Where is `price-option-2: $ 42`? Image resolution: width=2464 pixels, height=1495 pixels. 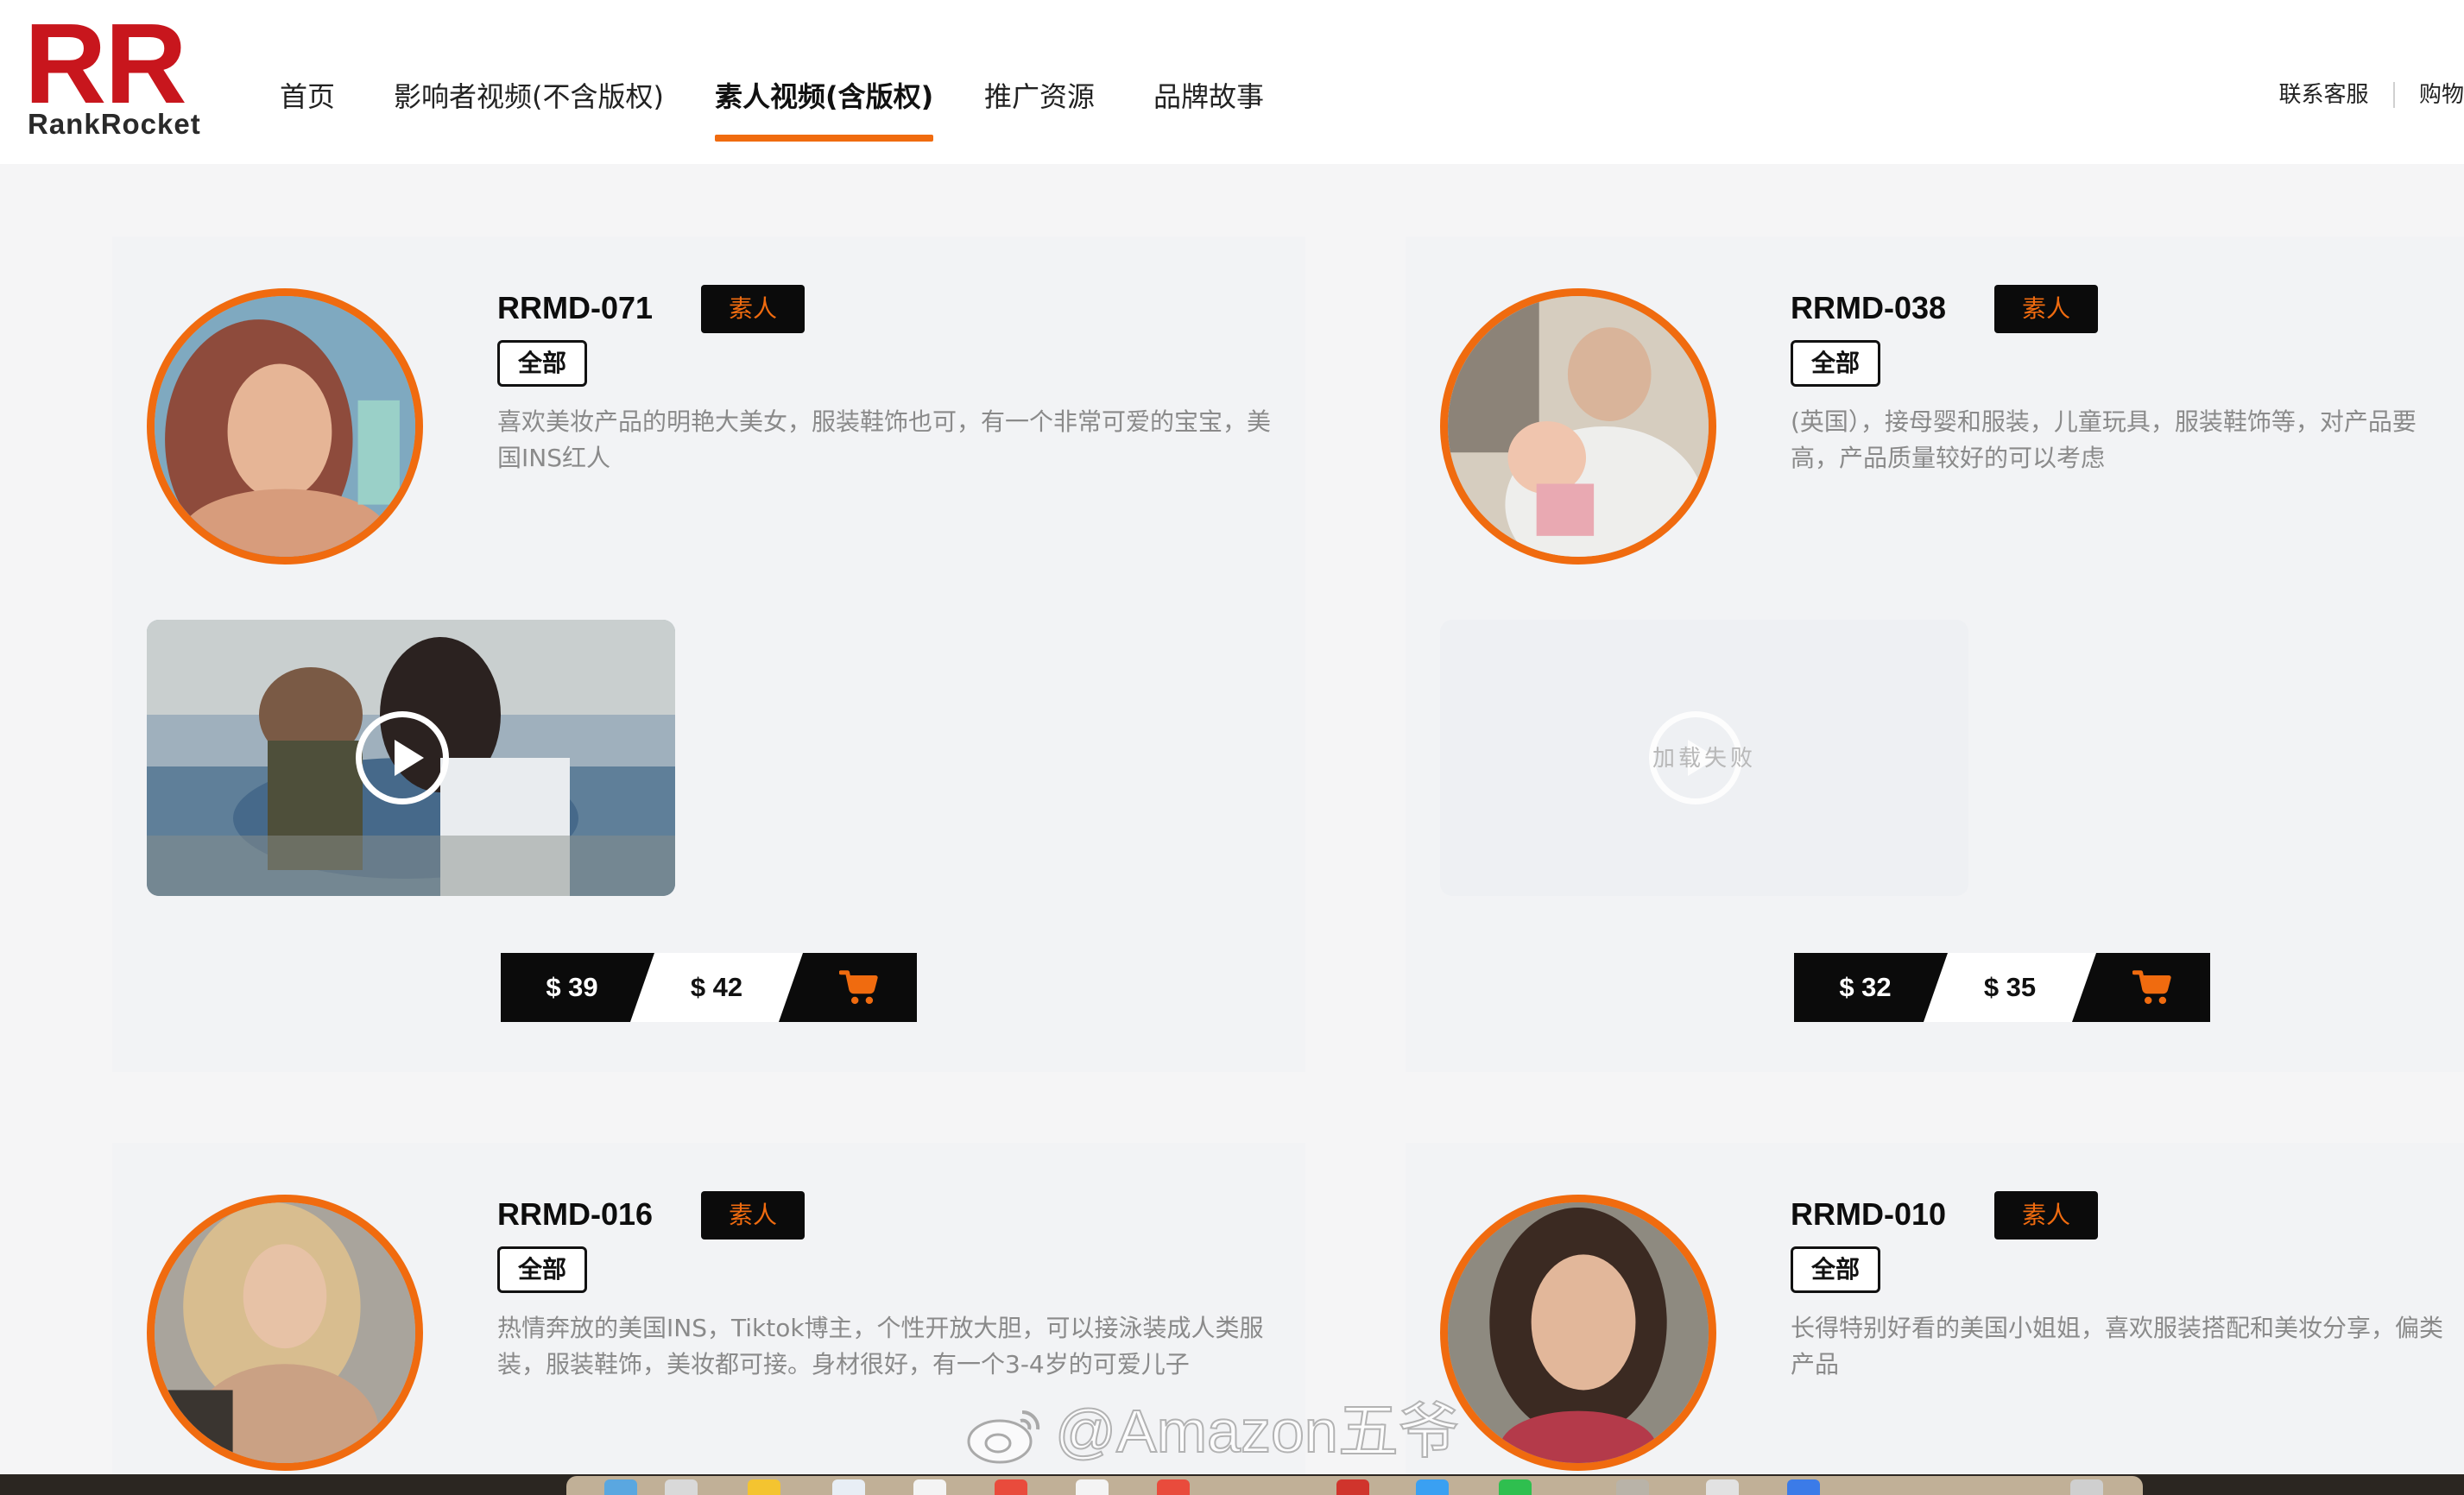 price-option-2: $ 42 is located at coordinates (716, 987).